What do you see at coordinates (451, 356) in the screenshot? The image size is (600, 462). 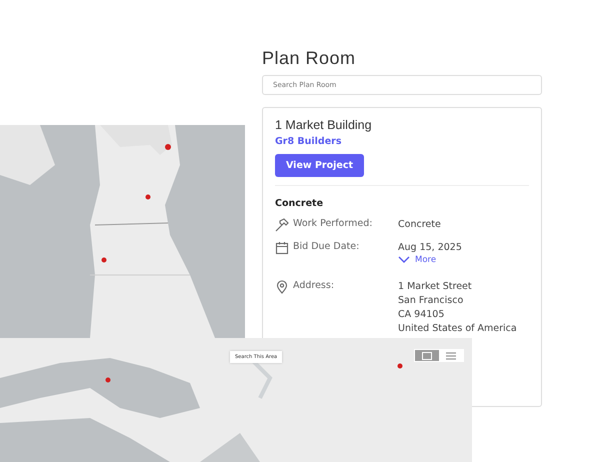 I see `list-icon` at bounding box center [451, 356].